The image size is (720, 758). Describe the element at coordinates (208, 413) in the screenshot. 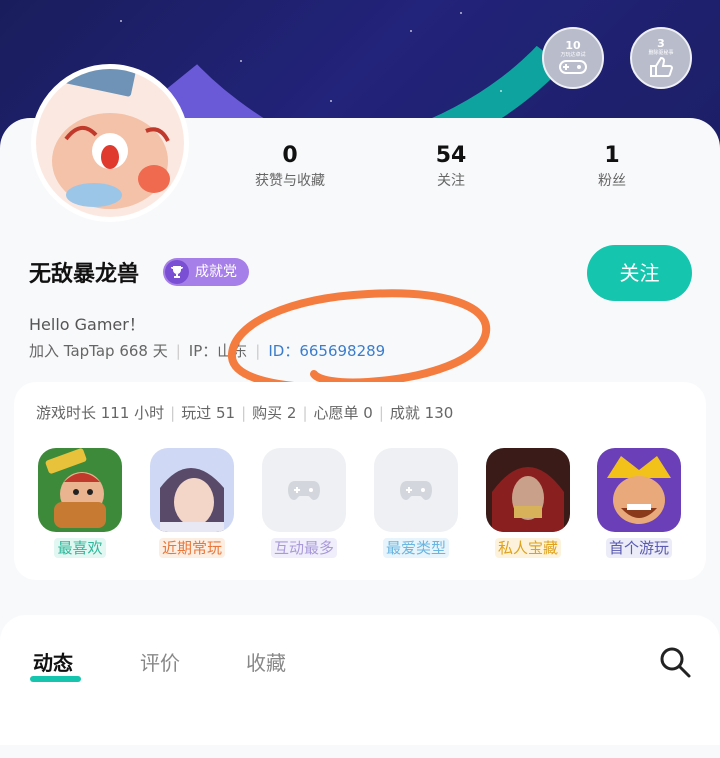

I see `played-count: 玩过 51` at that location.